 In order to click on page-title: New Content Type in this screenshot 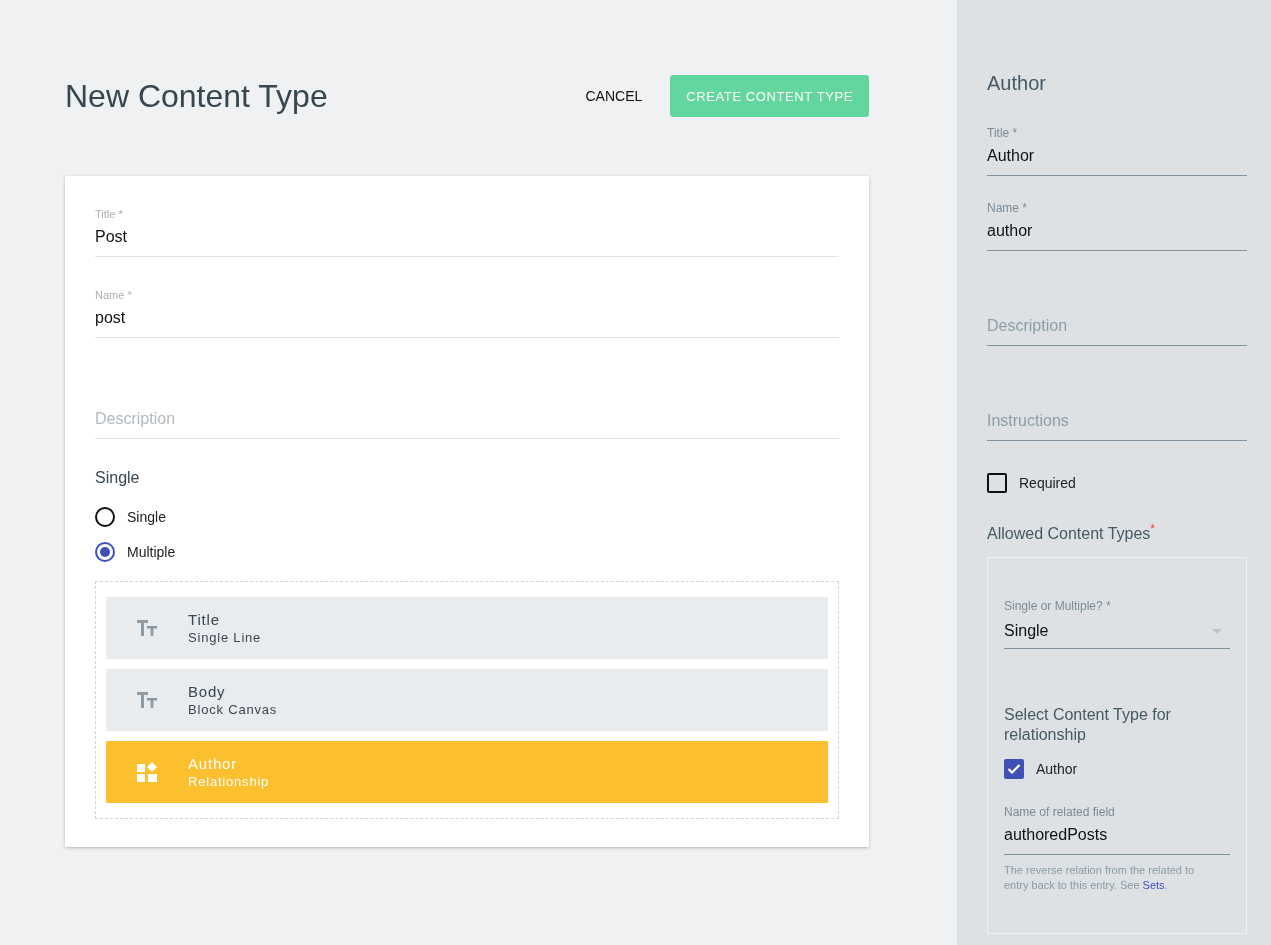, I will do `click(197, 96)`.